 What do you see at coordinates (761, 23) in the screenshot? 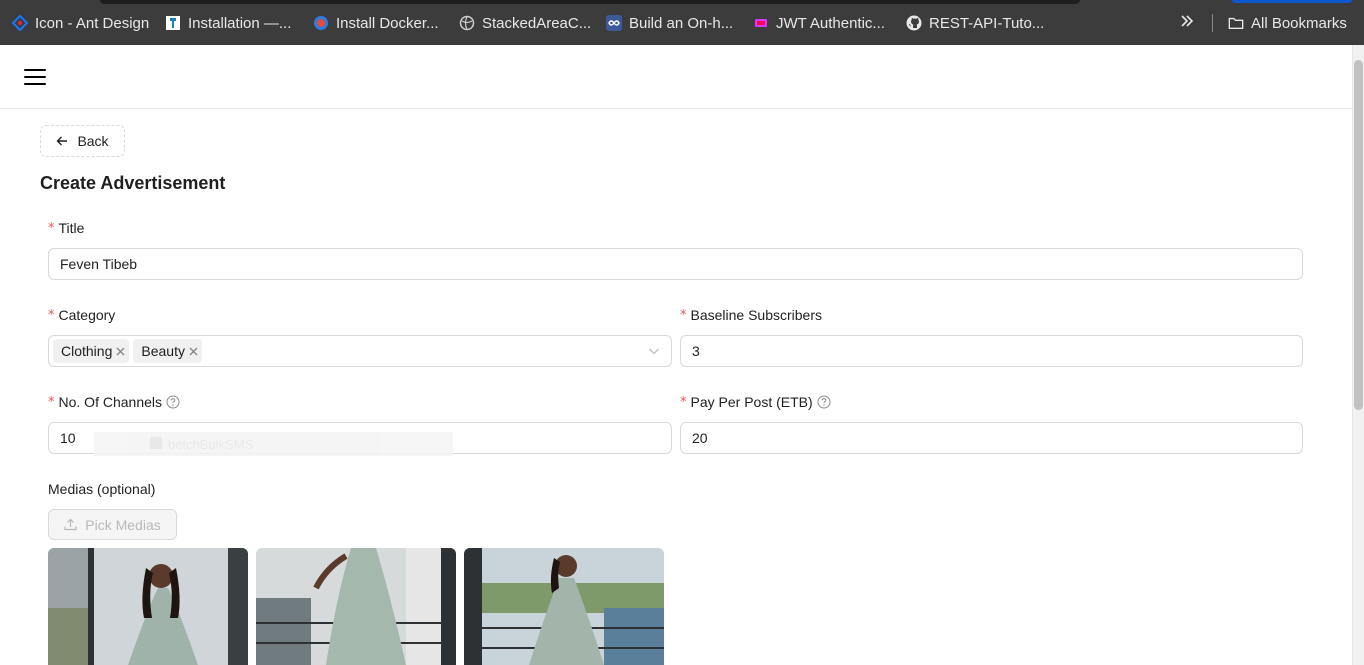
I see `jwt-icon` at bounding box center [761, 23].